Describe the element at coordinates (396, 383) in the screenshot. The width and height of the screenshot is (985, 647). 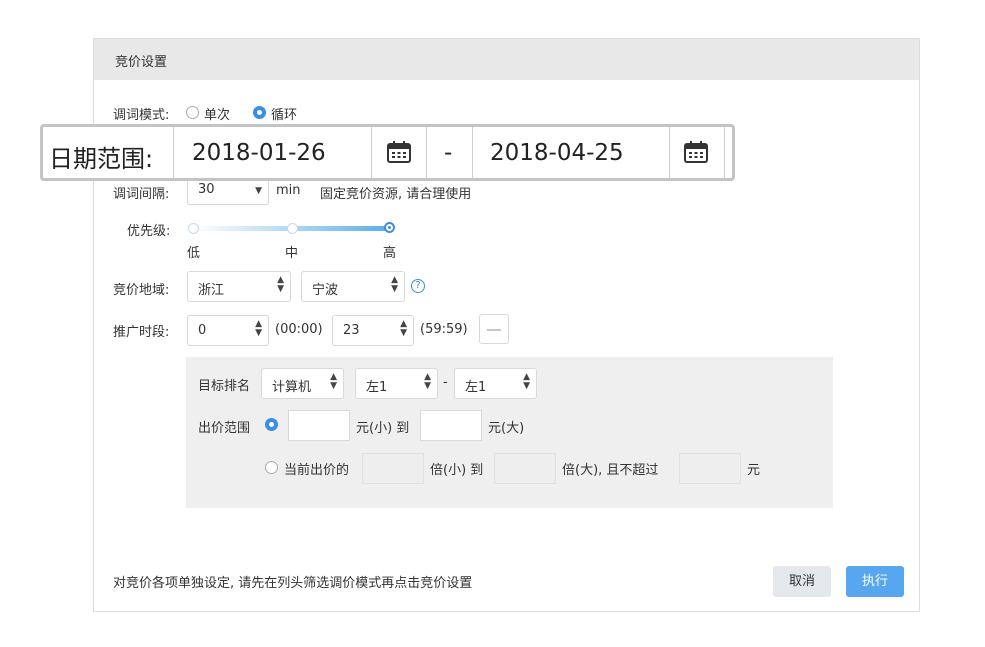
I see `rank-from-select: 左1 ▲ ▼` at that location.